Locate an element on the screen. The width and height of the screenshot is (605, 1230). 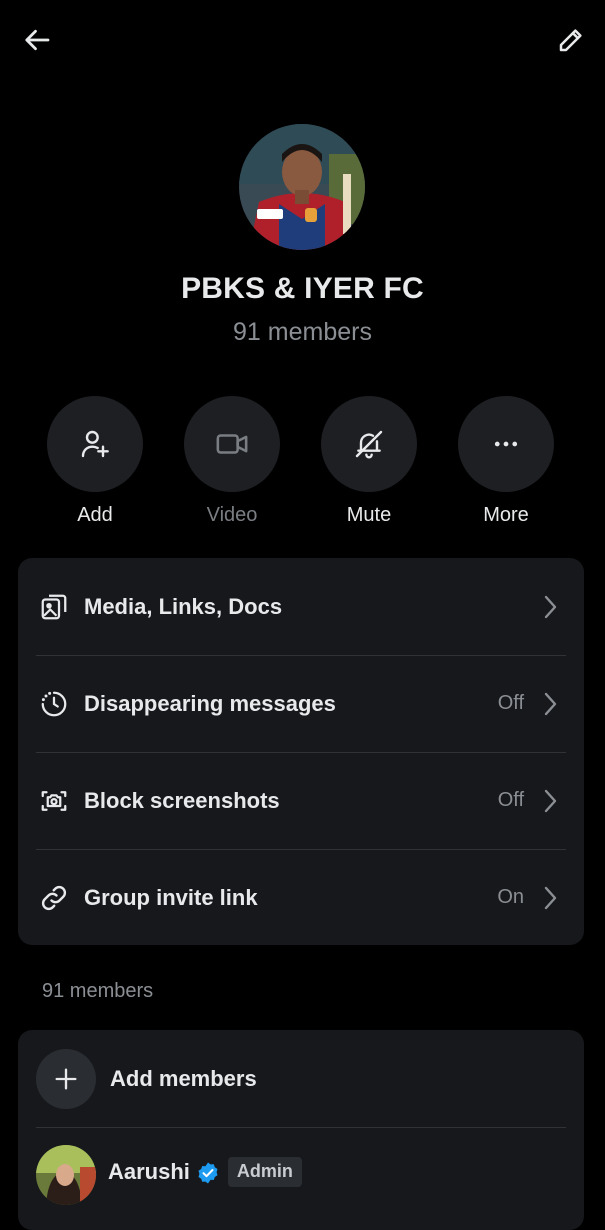
add-members-button is located at coordinates (66, 1078).